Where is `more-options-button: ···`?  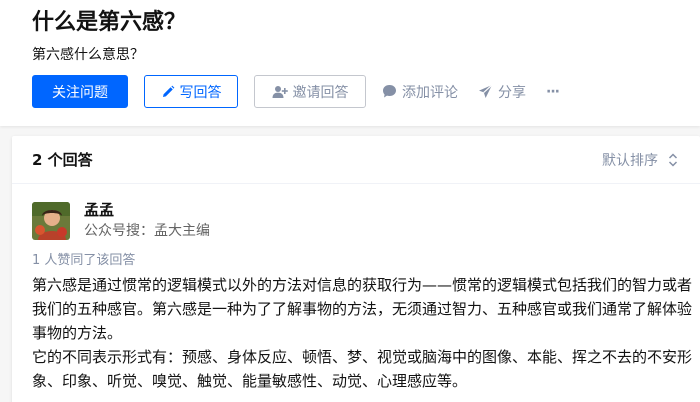 more-options-button: ··· is located at coordinates (553, 91).